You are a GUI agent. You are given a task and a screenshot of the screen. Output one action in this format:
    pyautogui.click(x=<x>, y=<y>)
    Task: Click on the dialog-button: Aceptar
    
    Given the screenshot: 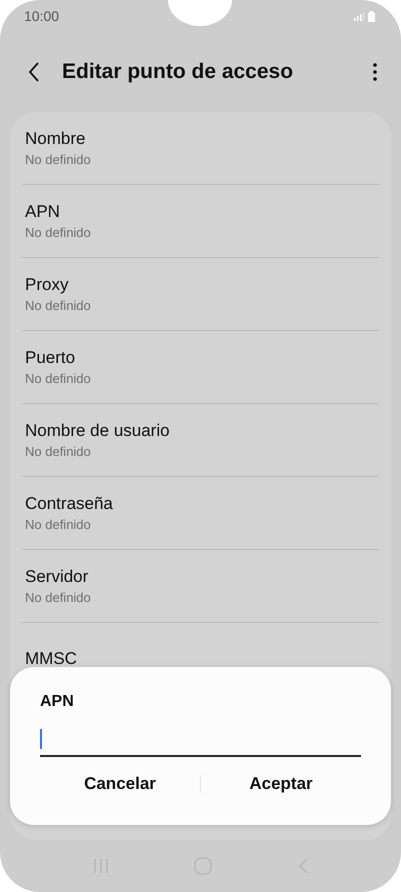 What is the action you would take?
    pyautogui.click(x=281, y=784)
    